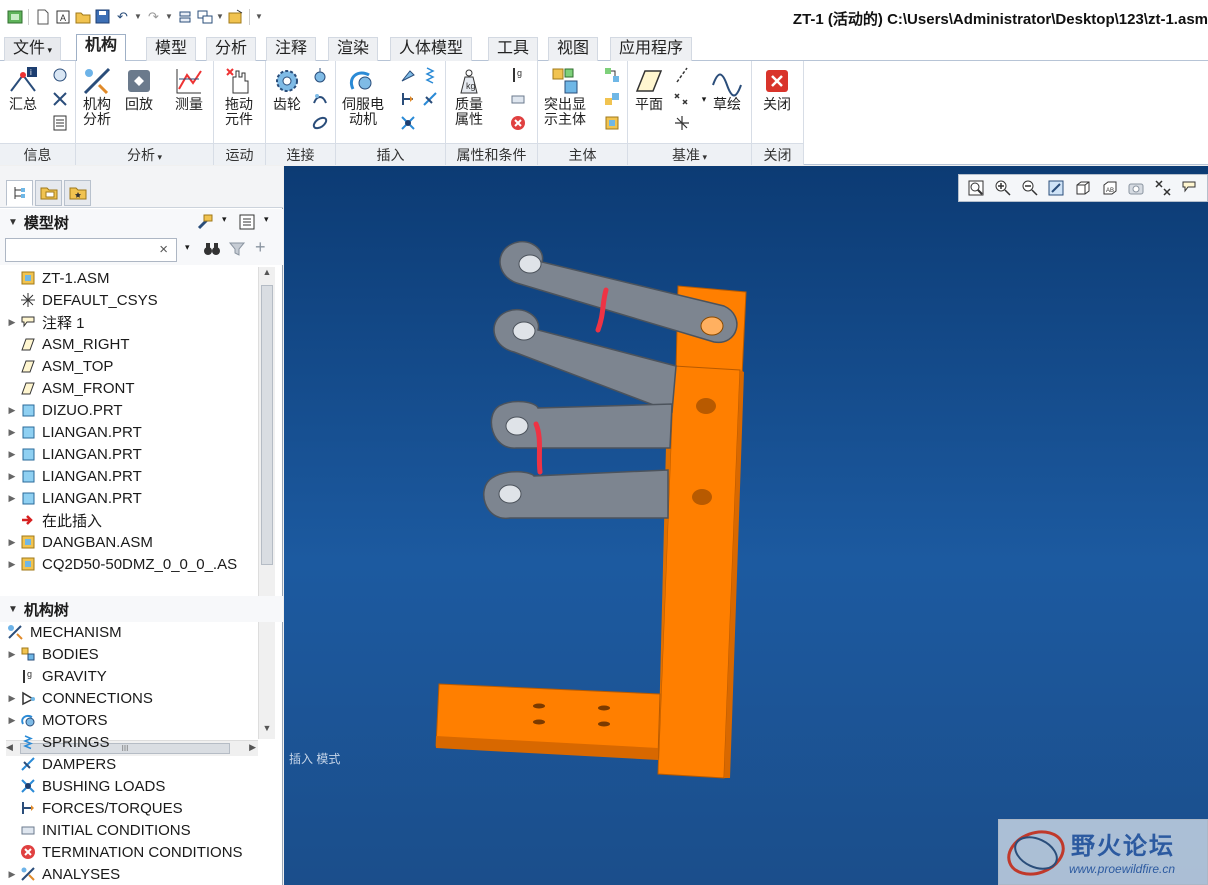  What do you see at coordinates (74, 432) in the screenshot?
I see `tree-node-liangan-1: ▶ LIANGAN.PRT` at bounding box center [74, 432].